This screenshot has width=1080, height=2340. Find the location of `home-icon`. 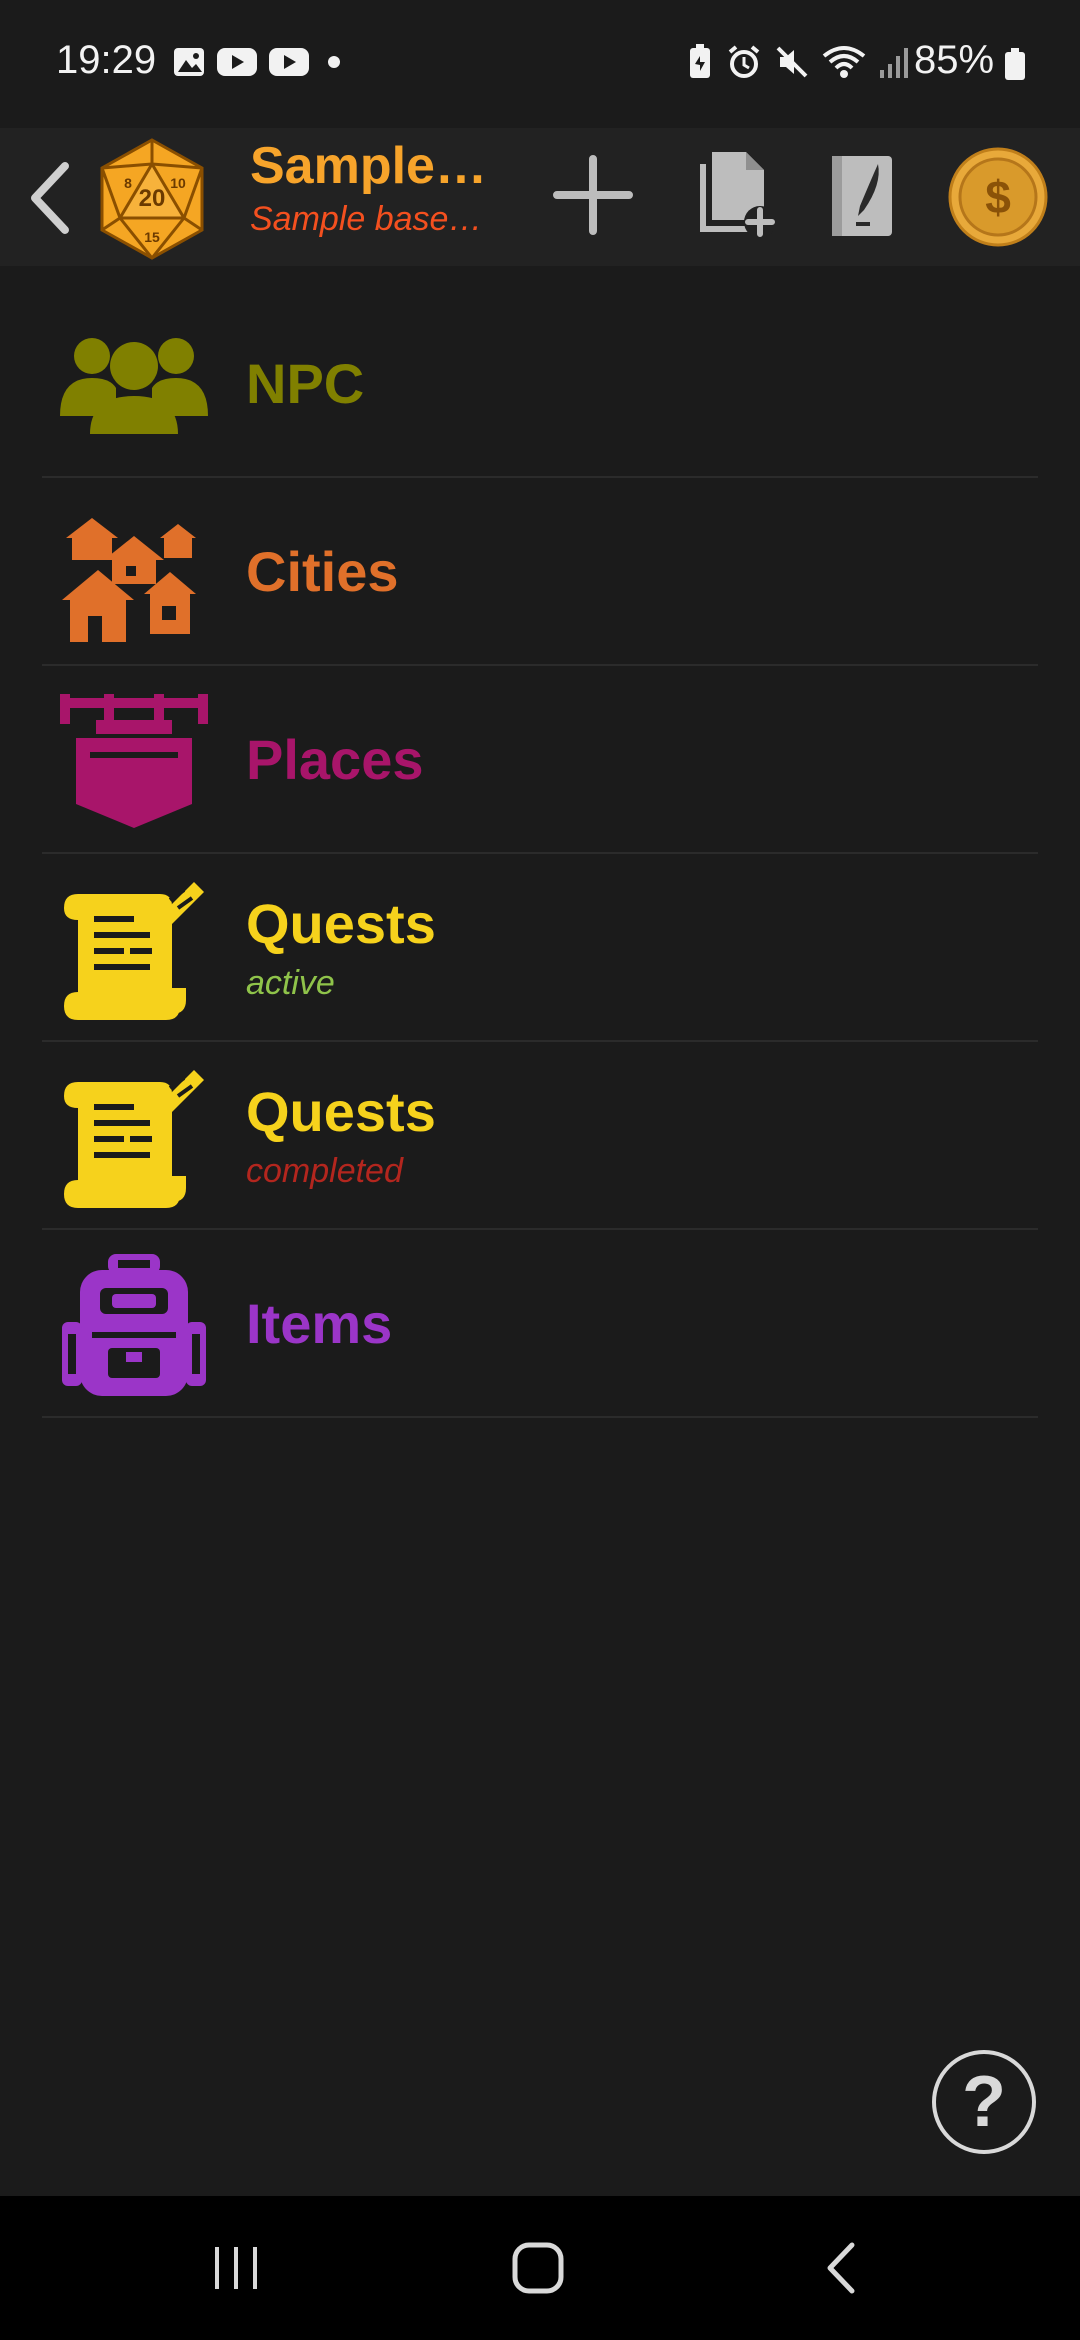

home-icon is located at coordinates (538, 2268).